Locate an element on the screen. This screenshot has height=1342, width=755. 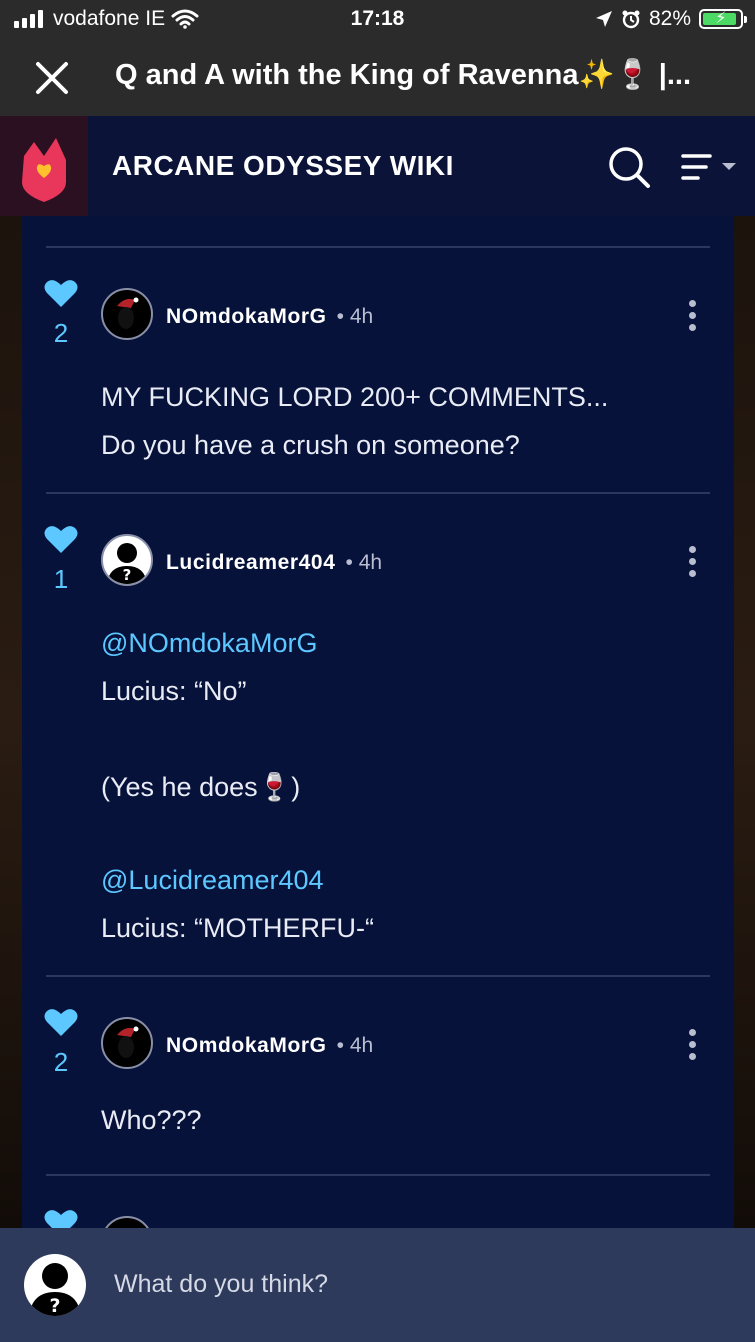
battery-charging-icon: ⚡ is located at coordinates (723, 19).